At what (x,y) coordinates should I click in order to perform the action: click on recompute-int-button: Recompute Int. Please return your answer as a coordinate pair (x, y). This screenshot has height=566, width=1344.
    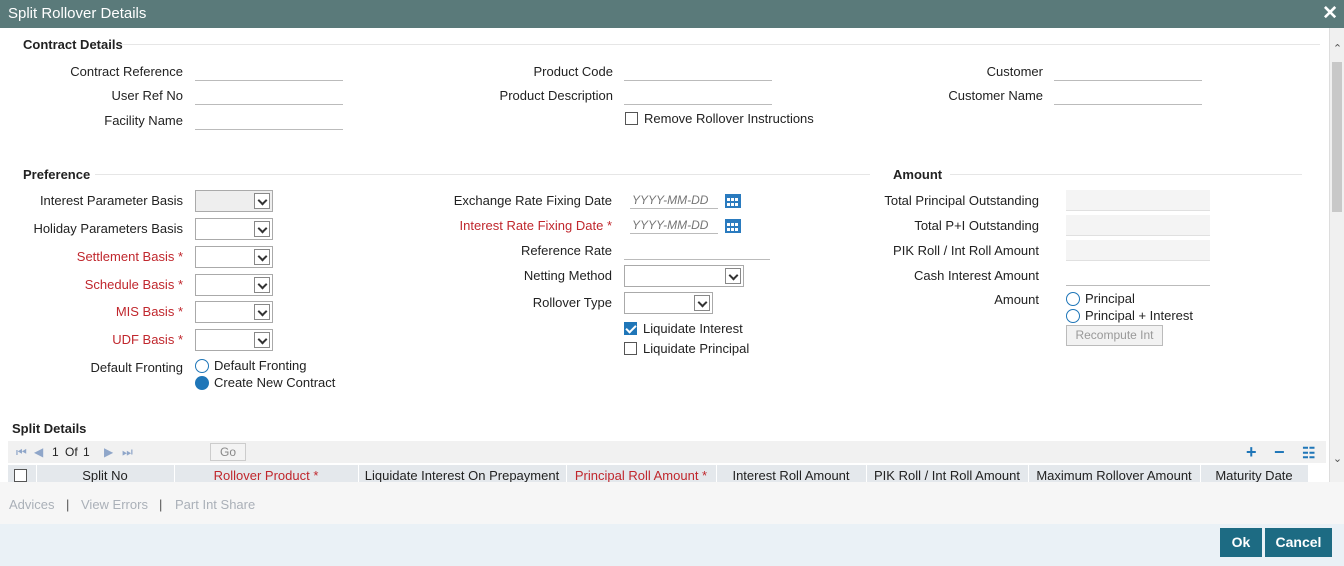
    Looking at the image, I should click on (1114, 335).